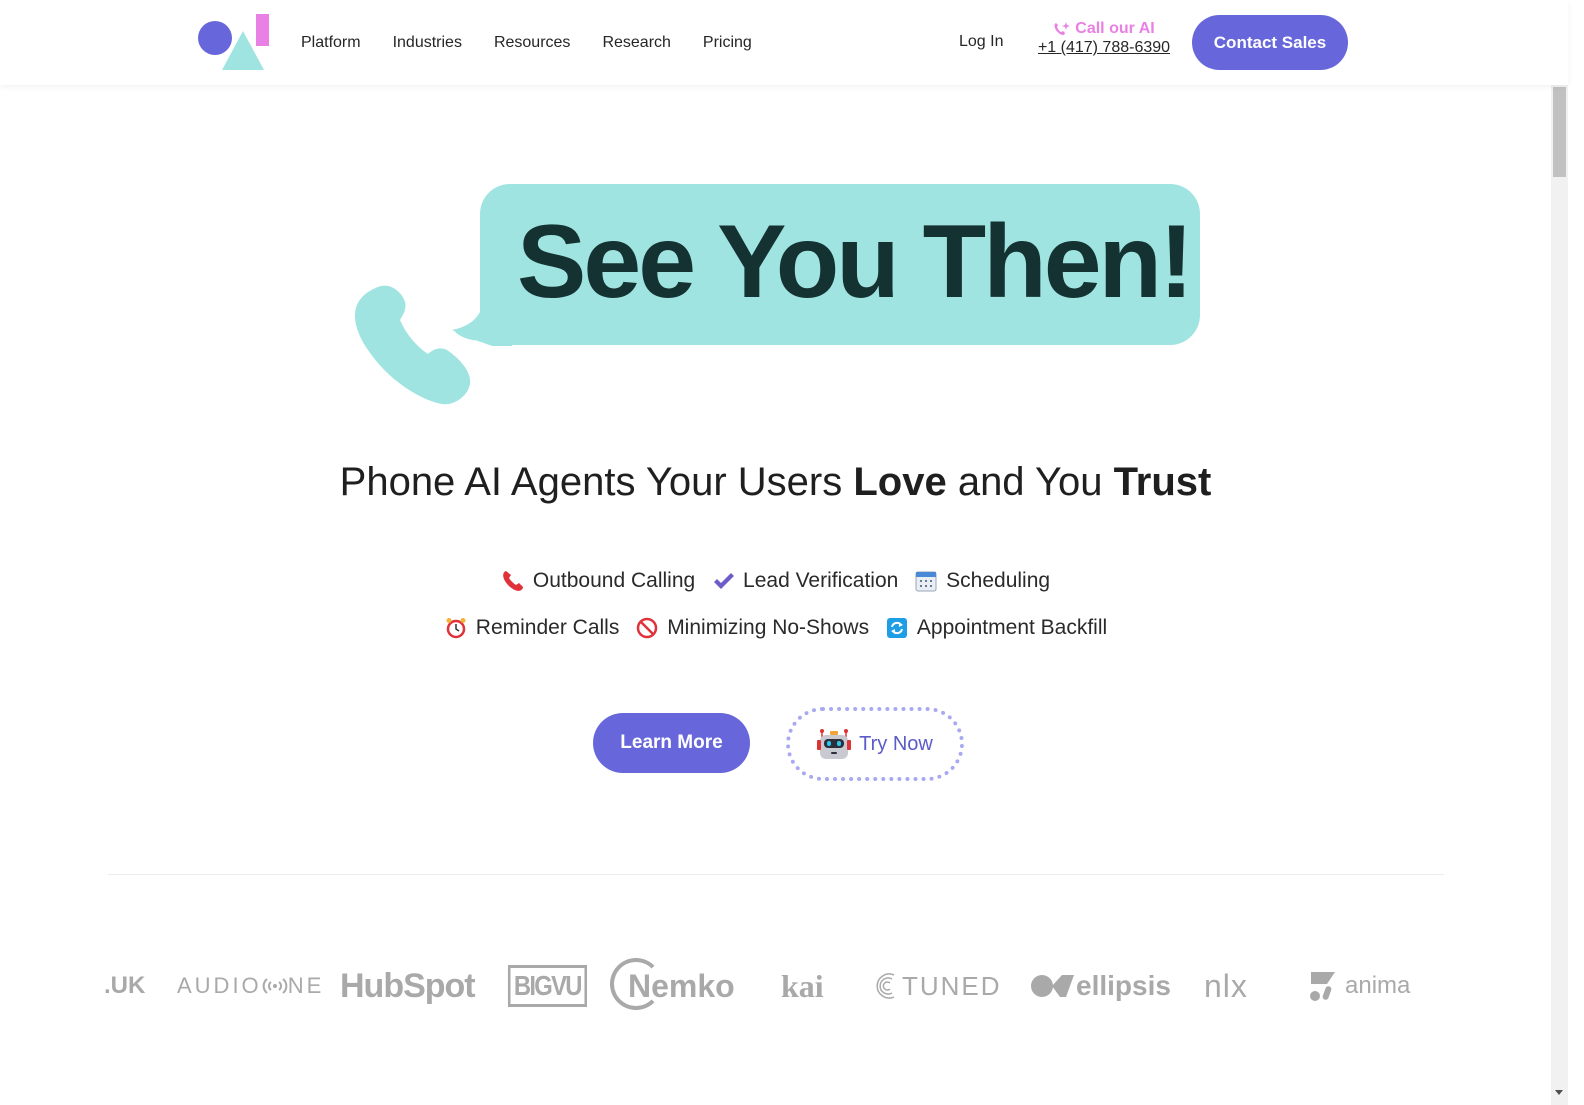 The width and height of the screenshot is (1584, 1105). I want to click on logo-nemko: Nemko, so click(672, 986).